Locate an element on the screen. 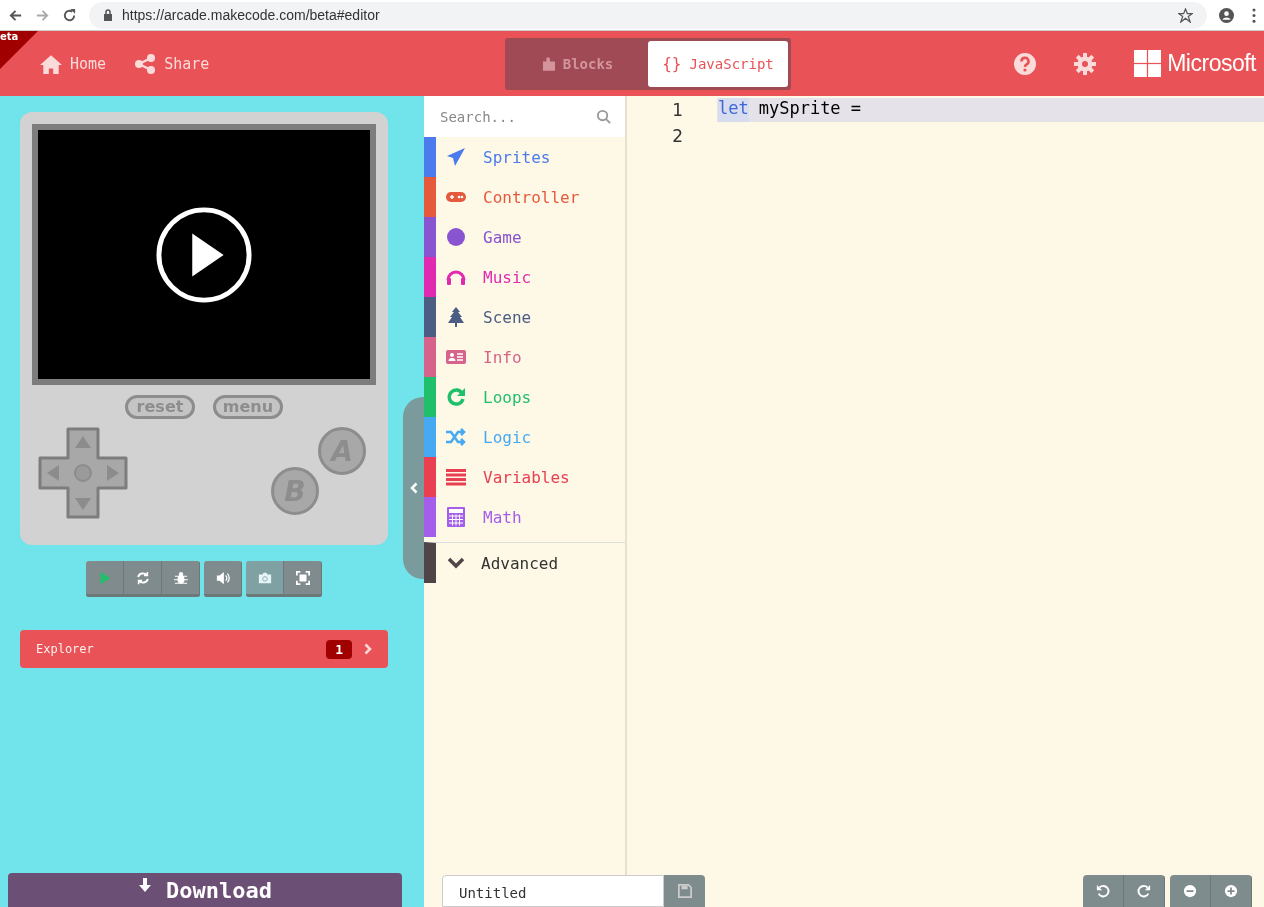  file-count: 1 is located at coordinates (339, 649).